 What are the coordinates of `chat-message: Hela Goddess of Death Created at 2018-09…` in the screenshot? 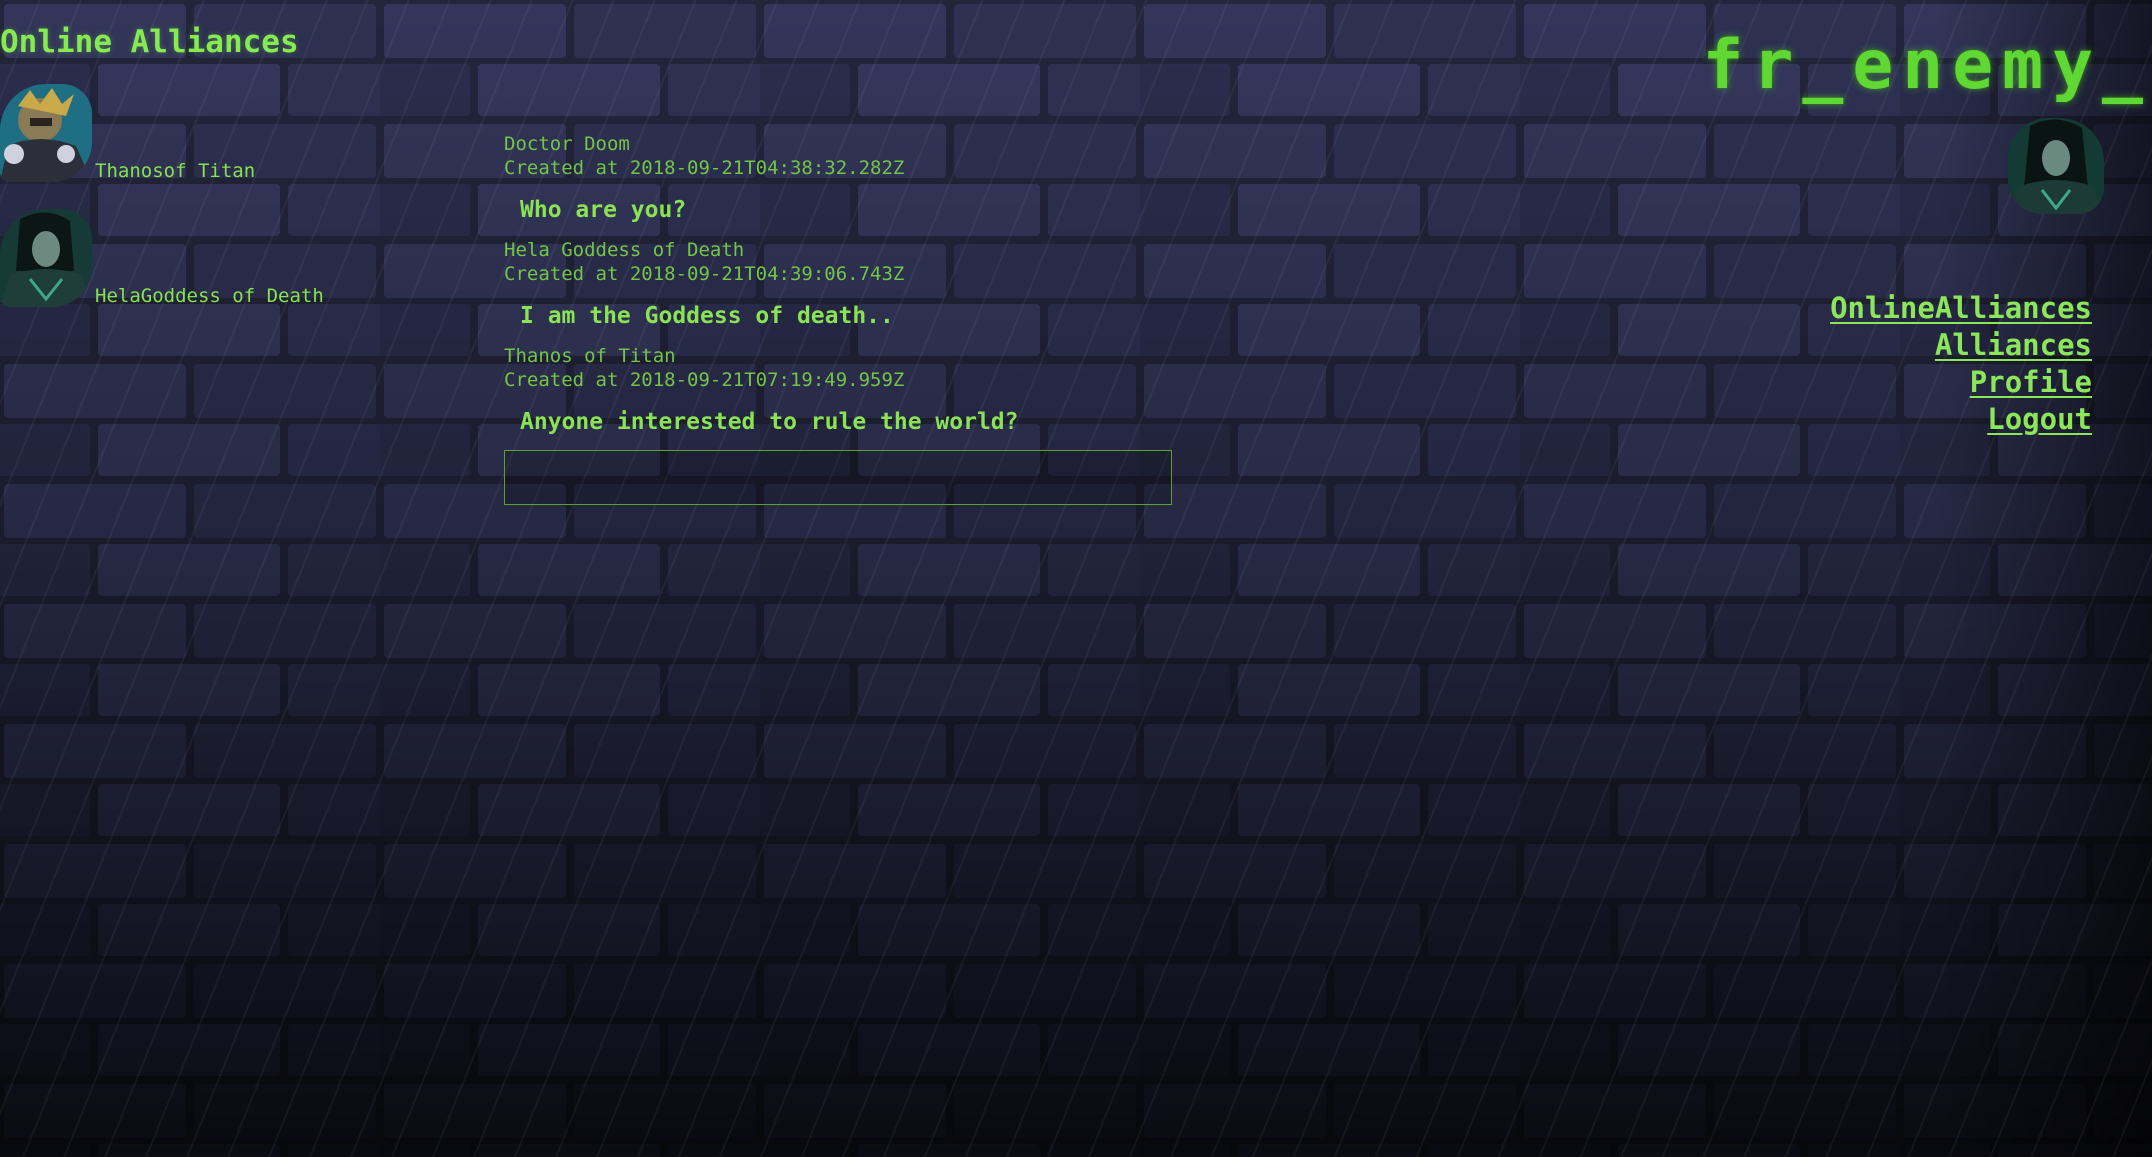 It's located at (849, 284).